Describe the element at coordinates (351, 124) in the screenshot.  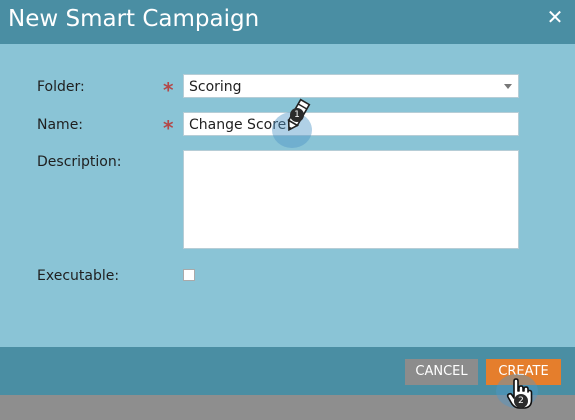
I see `name-field: Change Score` at that location.